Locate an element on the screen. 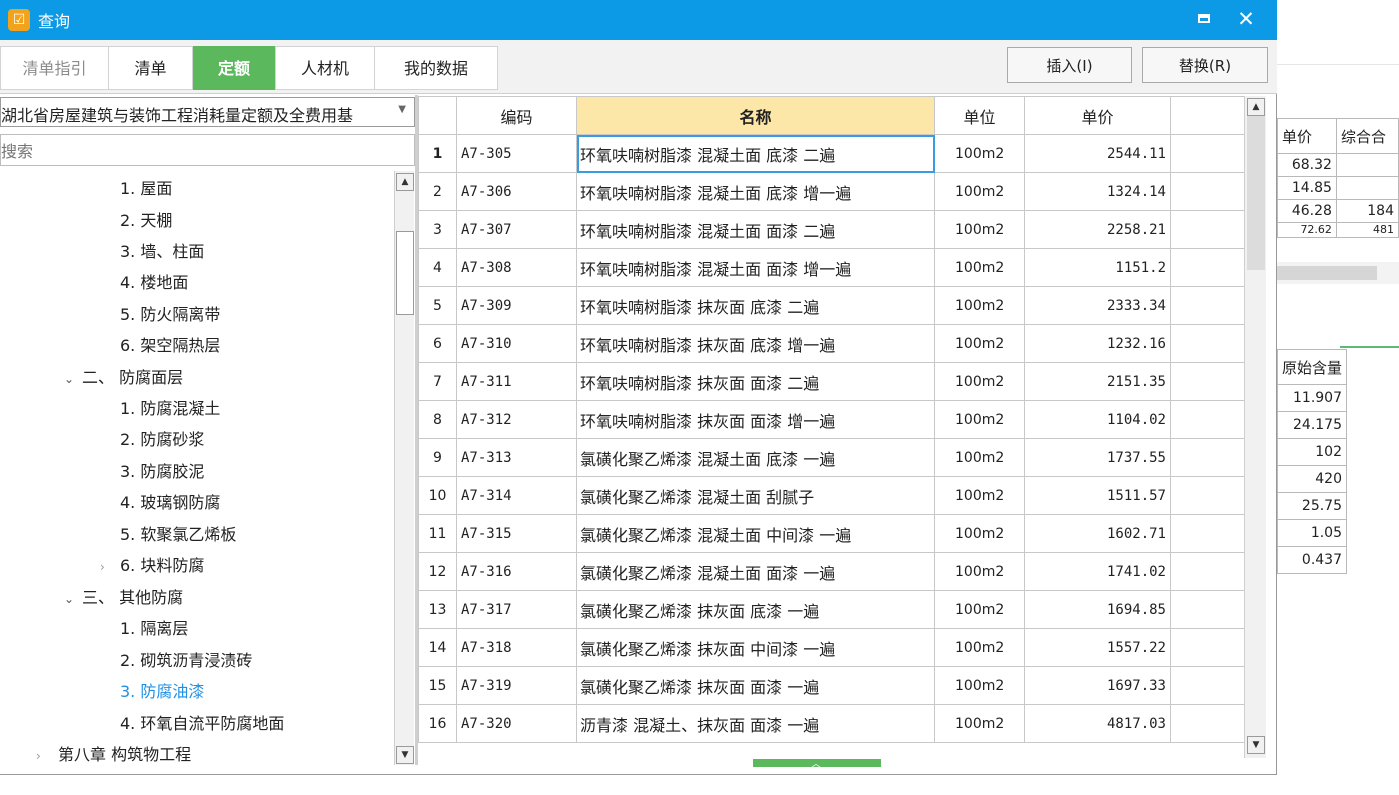 This screenshot has width=1399, height=795. tree-node: 2. 天棚 is located at coordinates (146, 221).